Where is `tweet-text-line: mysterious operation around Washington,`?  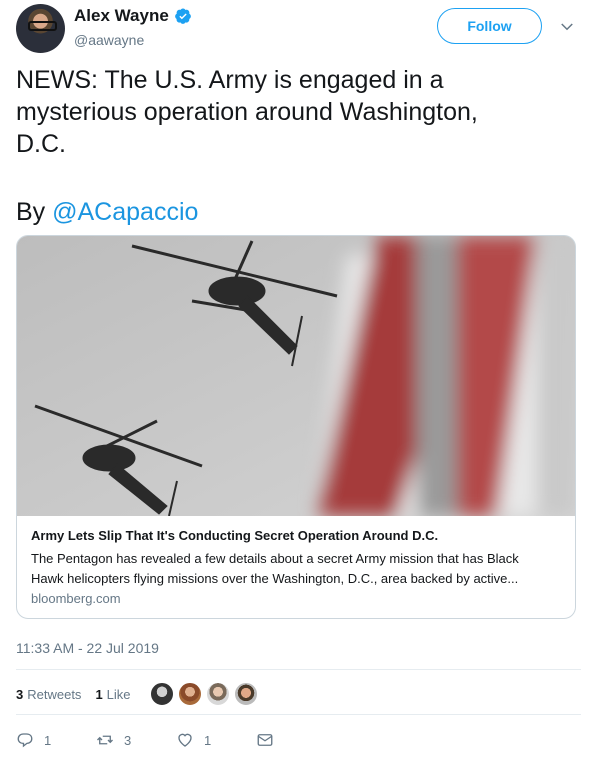 tweet-text-line: mysterious operation around Washington, is located at coordinates (247, 112).